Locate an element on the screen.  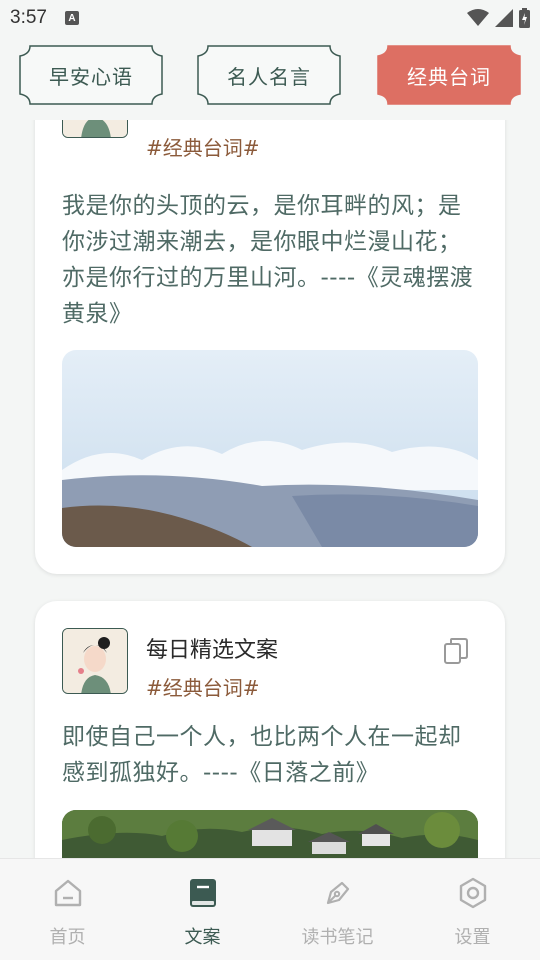
pen-icon is located at coordinates (337, 893).